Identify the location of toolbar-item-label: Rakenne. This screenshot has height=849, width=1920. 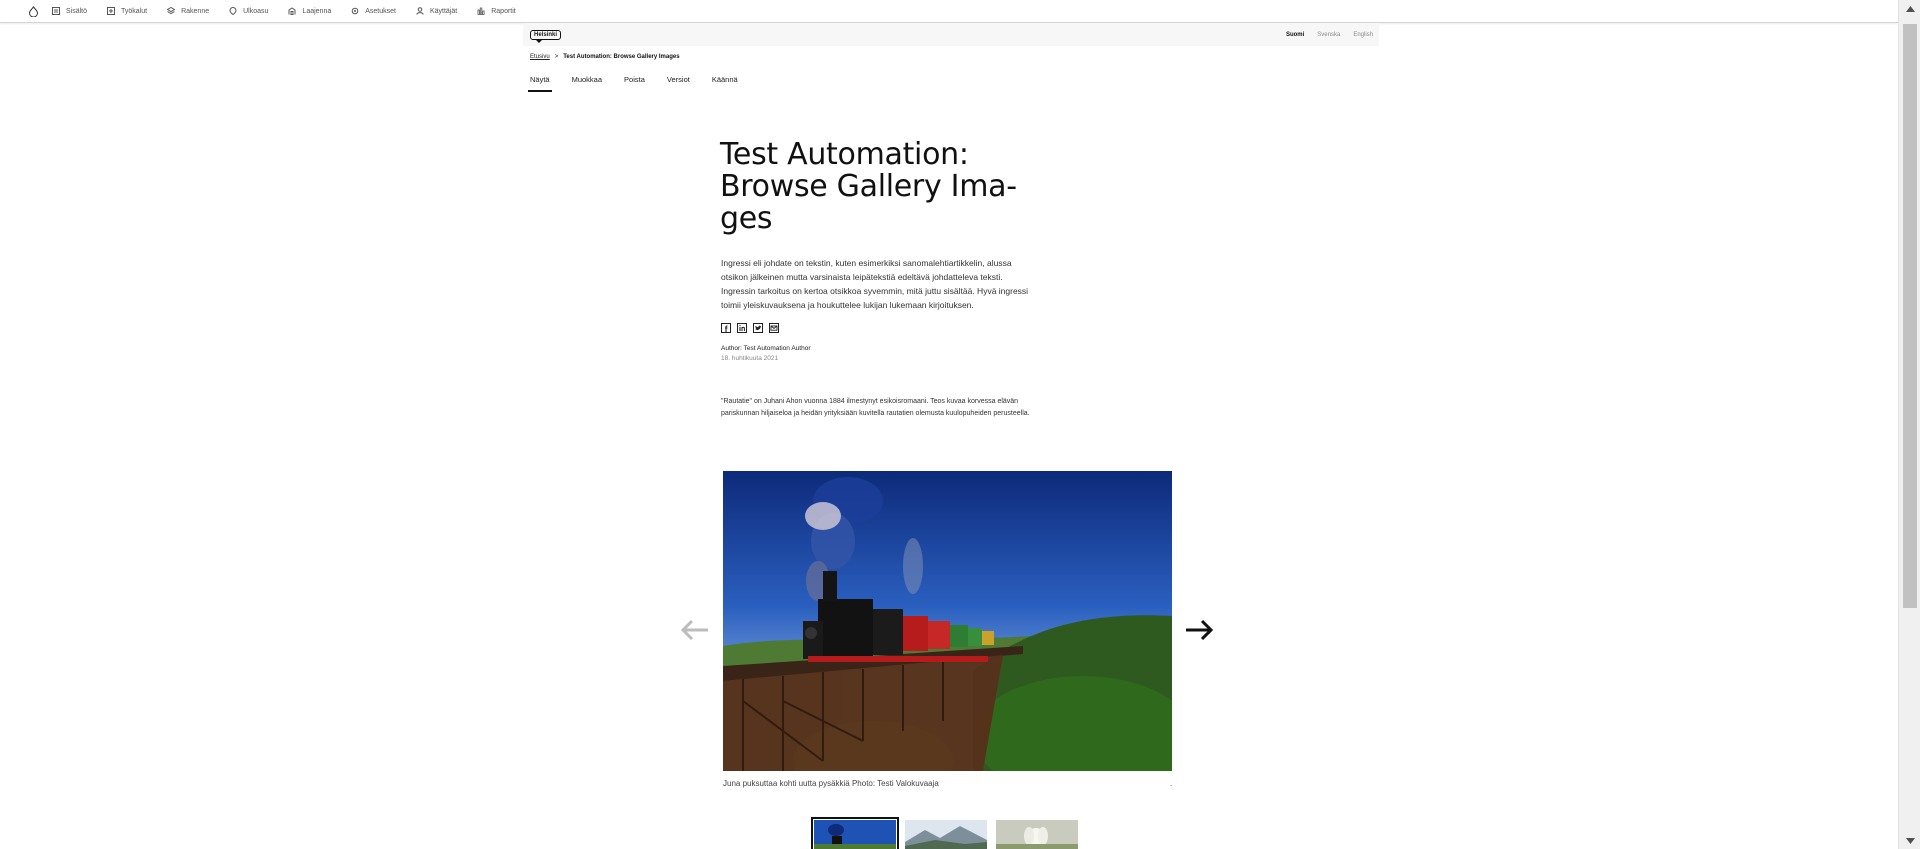
(195, 11).